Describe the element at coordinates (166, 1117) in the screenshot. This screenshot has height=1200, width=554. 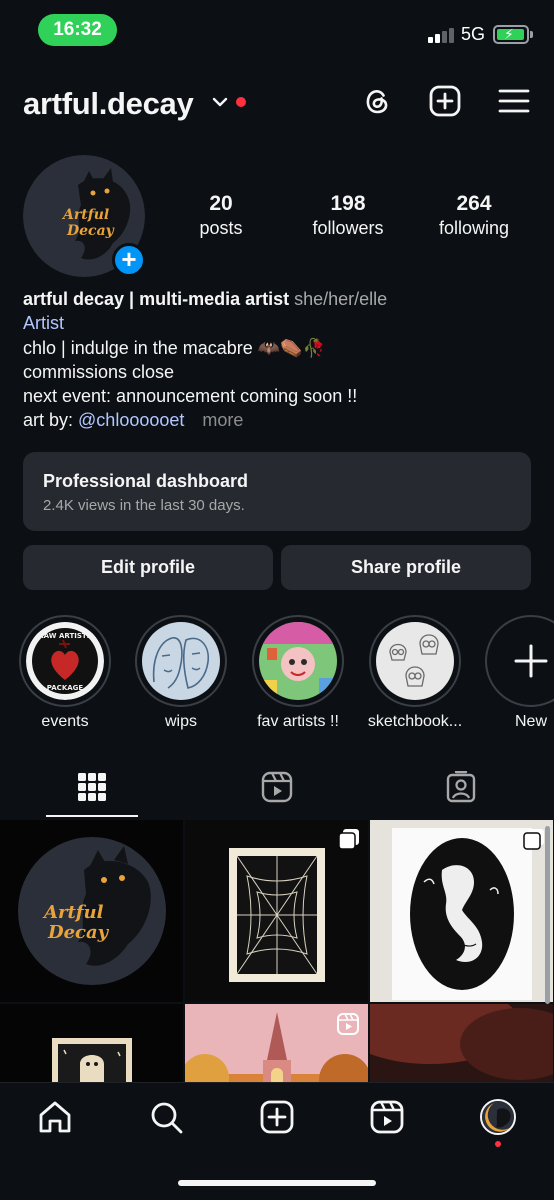
I see `search-icon` at that location.